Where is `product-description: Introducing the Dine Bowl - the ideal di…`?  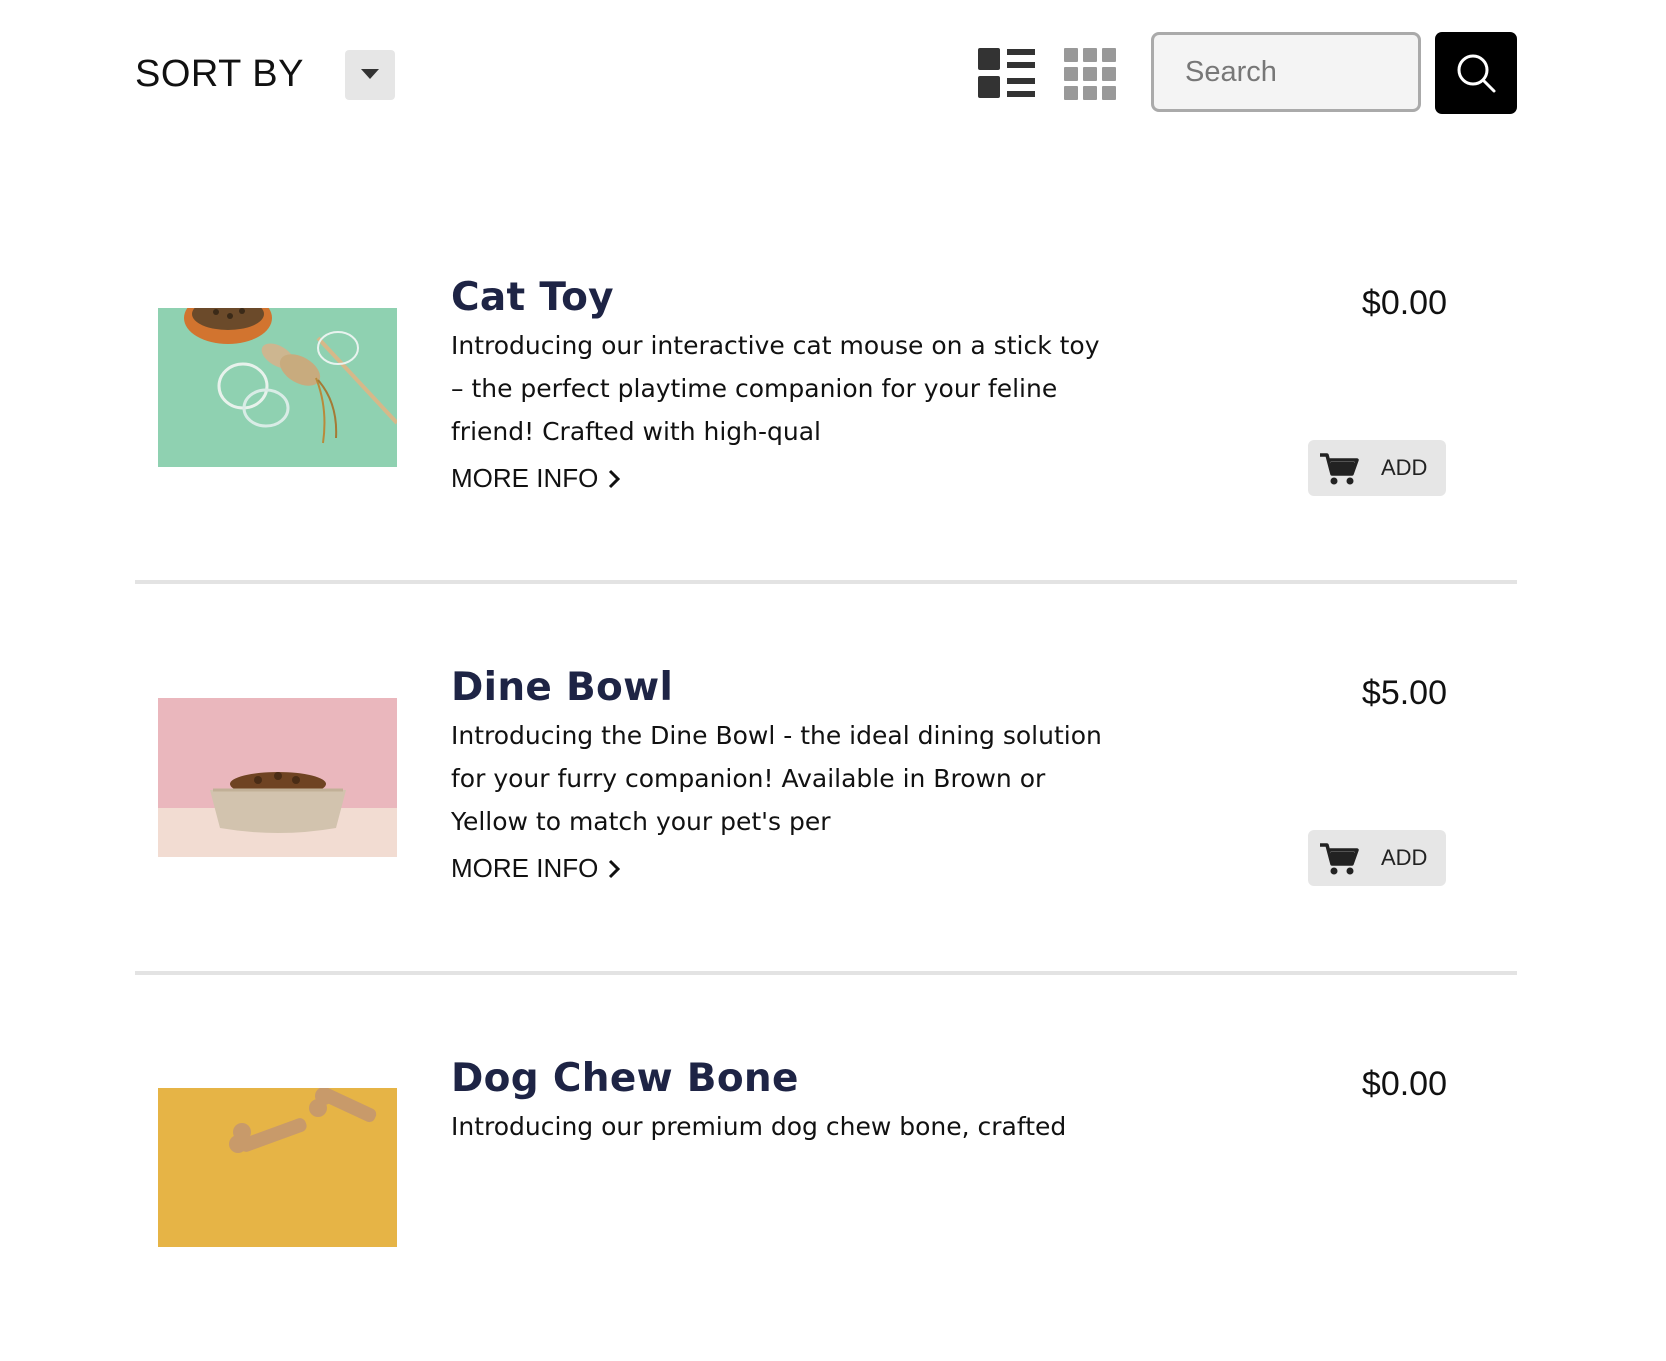
product-description: Introducing the Dine Bowl - the ideal di… is located at coordinates (776, 778).